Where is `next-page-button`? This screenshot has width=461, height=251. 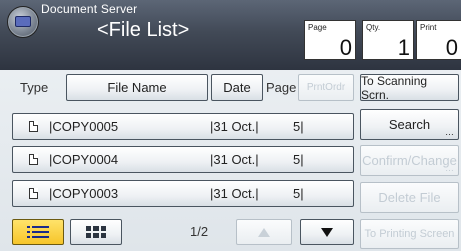 next-page-button is located at coordinates (327, 232).